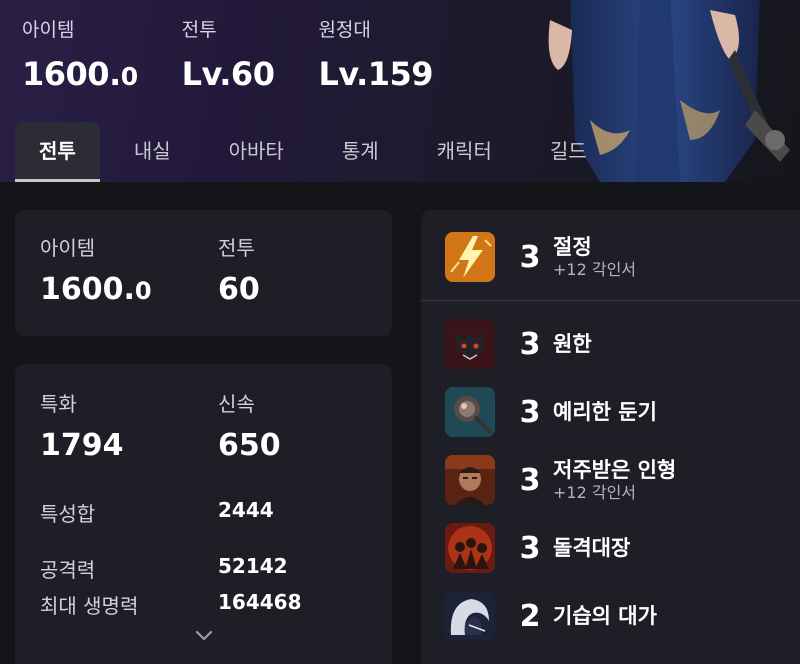  I want to click on engraving-name: 예리한 둔기, so click(605, 412).